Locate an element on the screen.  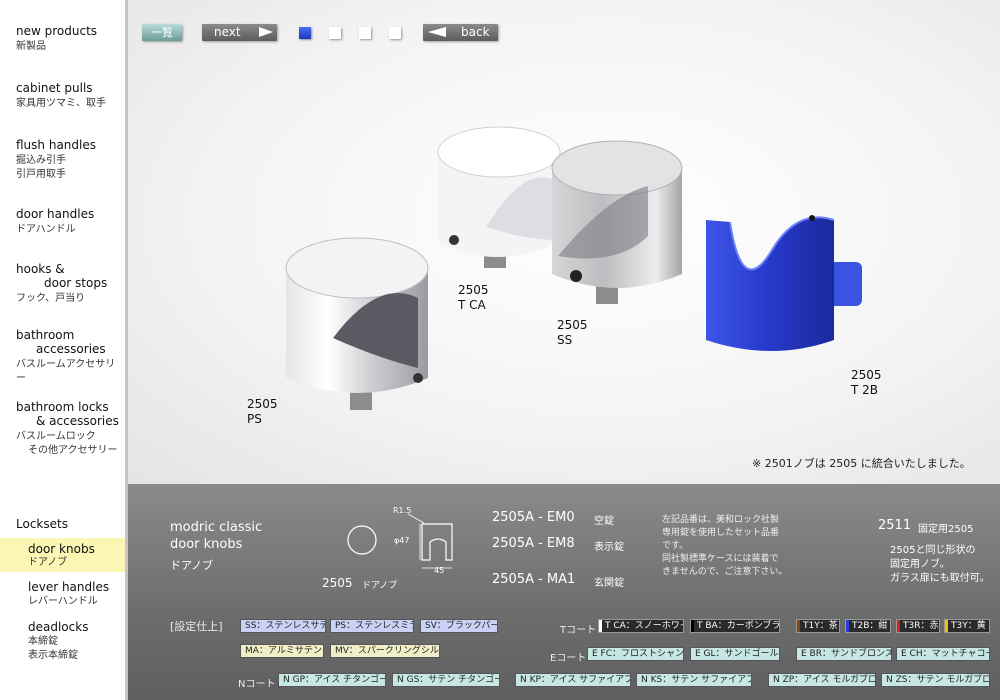
finish-chip-ps: PS：ステンレスミラー is located at coordinates (372, 626).